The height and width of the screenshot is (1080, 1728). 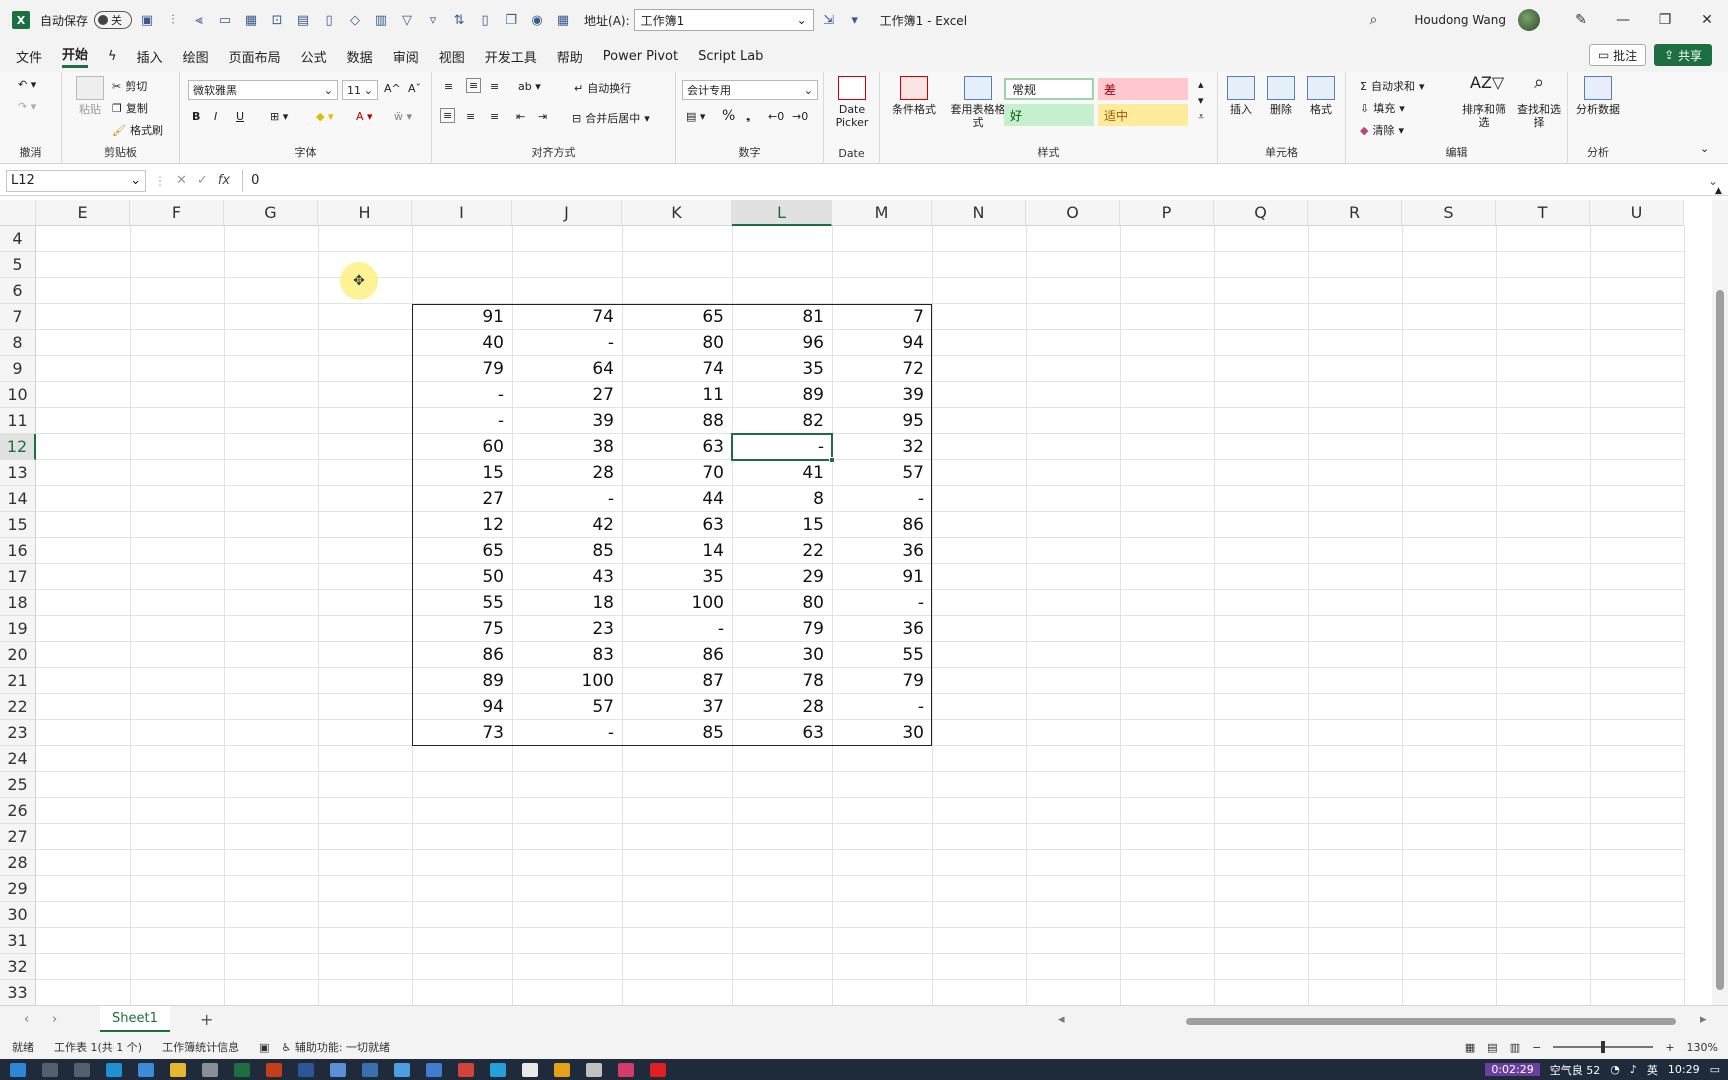 What do you see at coordinates (542, 116) in the screenshot?
I see `increase-indent-icon: ⇥` at bounding box center [542, 116].